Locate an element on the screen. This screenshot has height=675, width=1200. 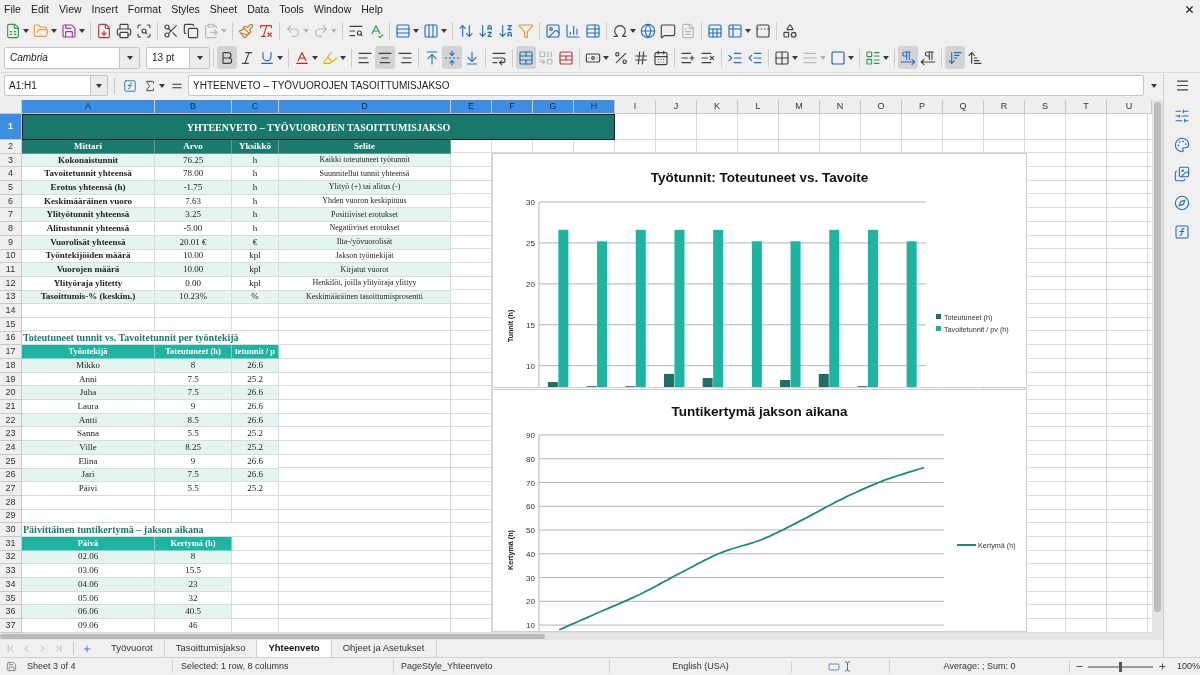
align-center-button is located at coordinates (385, 57).